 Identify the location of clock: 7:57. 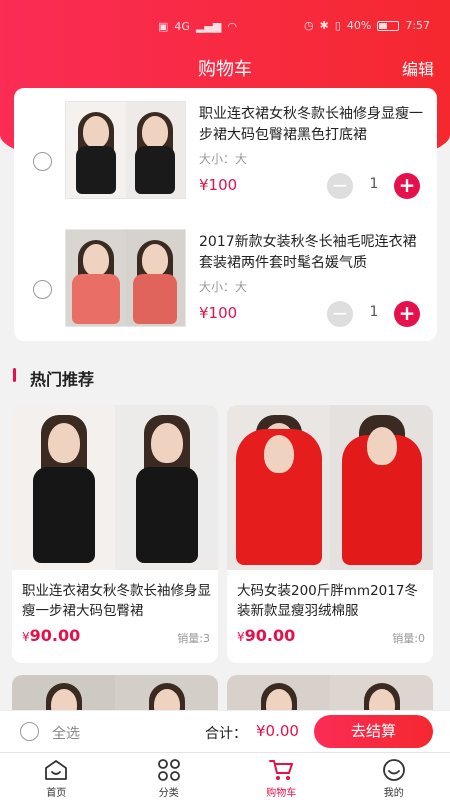
(418, 25).